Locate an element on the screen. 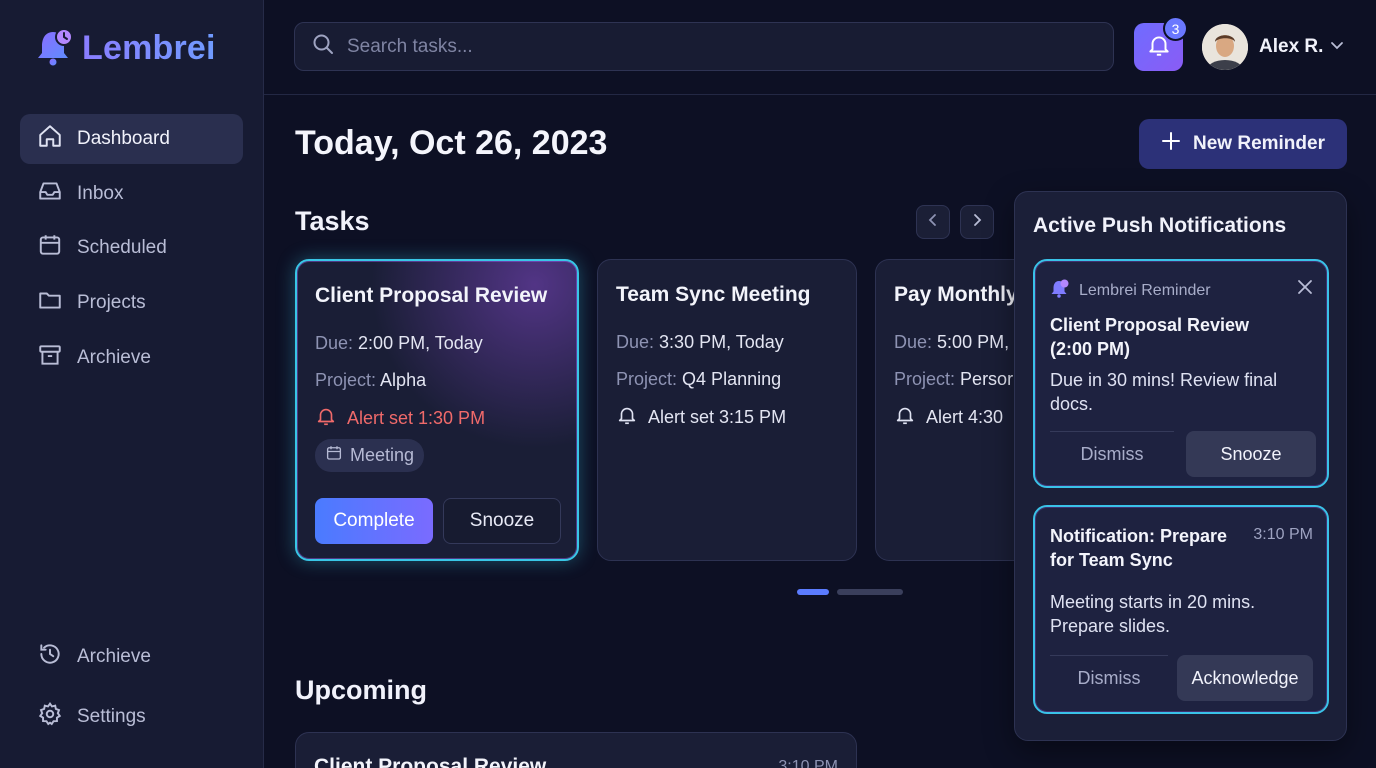 This screenshot has width=1376, height=768. notification-title-line: Notification: Prepare is located at coordinates (1139, 536).